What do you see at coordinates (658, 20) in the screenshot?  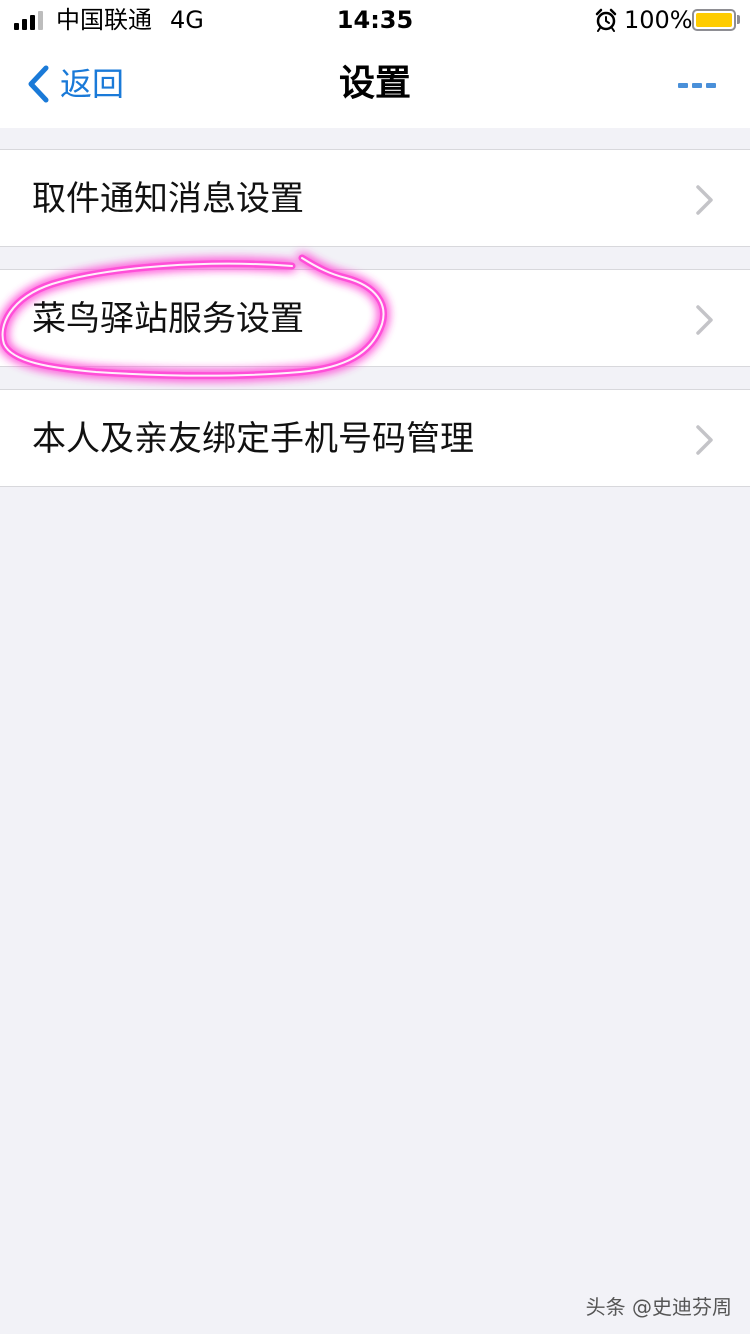 I see `battery-percent: 100%` at bounding box center [658, 20].